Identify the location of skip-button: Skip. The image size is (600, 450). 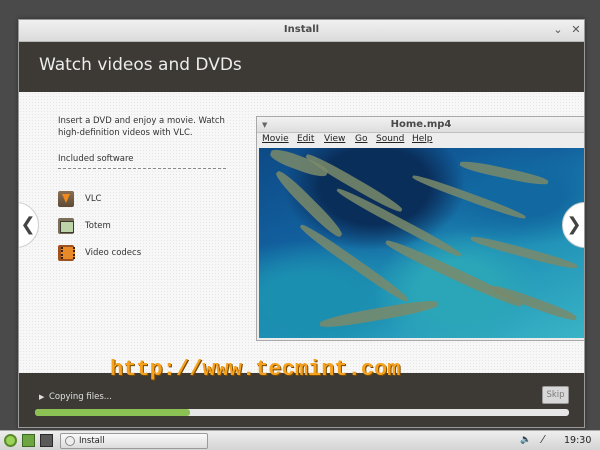
(555, 395).